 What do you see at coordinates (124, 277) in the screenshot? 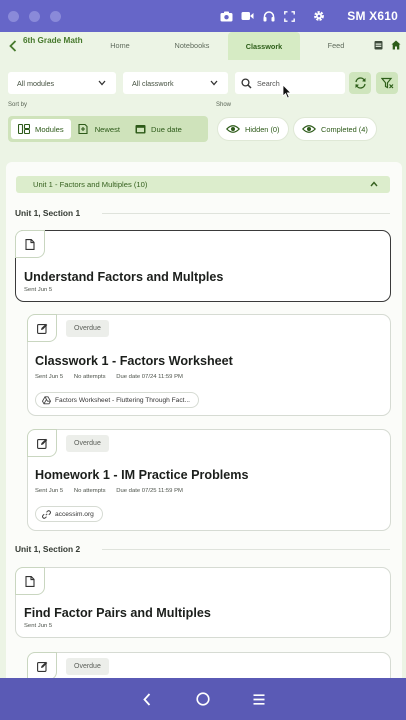
I see `card-title: Understand Factors and Multples` at bounding box center [124, 277].